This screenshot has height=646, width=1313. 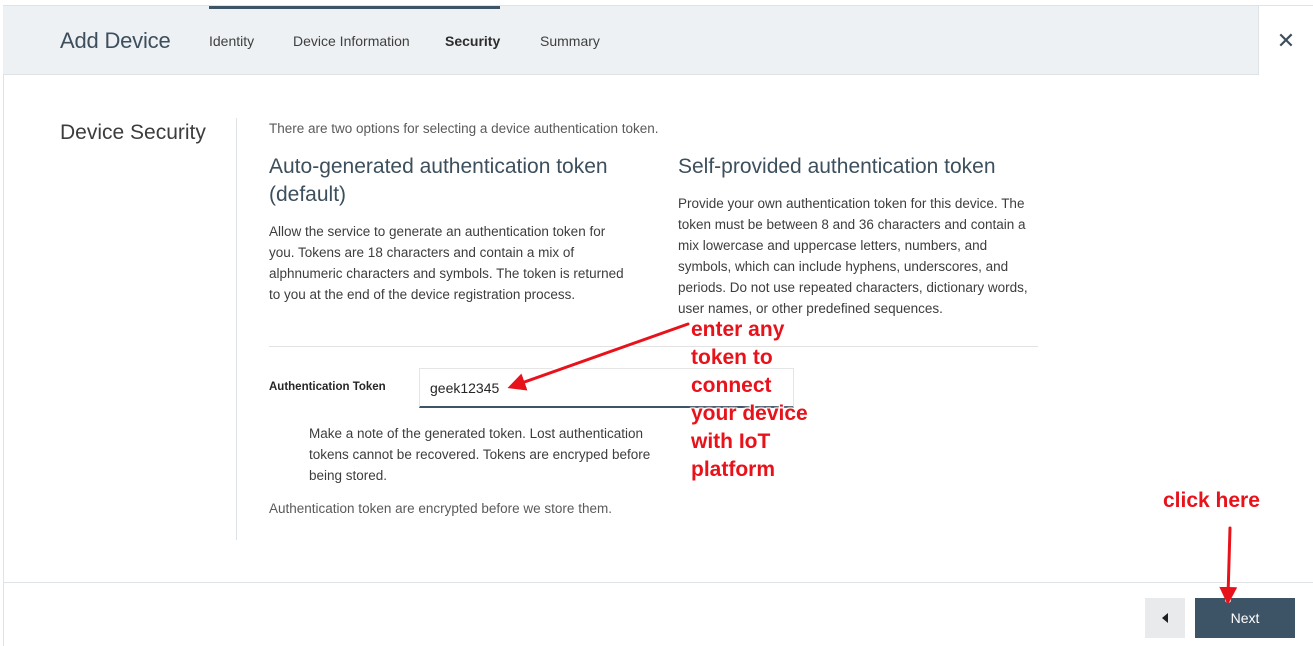 I want to click on active-tab-indicator, so click(x=354, y=7).